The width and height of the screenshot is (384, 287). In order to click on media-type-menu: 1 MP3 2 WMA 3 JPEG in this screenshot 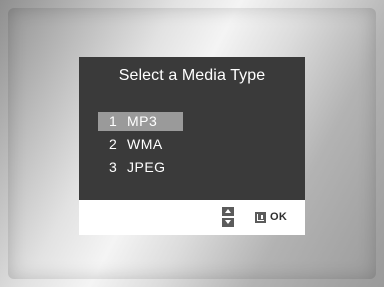, I will do `click(178, 146)`.